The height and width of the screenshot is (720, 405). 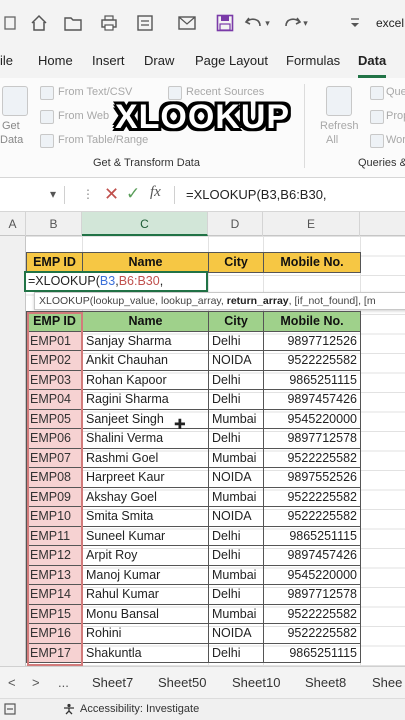 I want to click on cell-emp-id: EMP14, so click(x=54, y=594).